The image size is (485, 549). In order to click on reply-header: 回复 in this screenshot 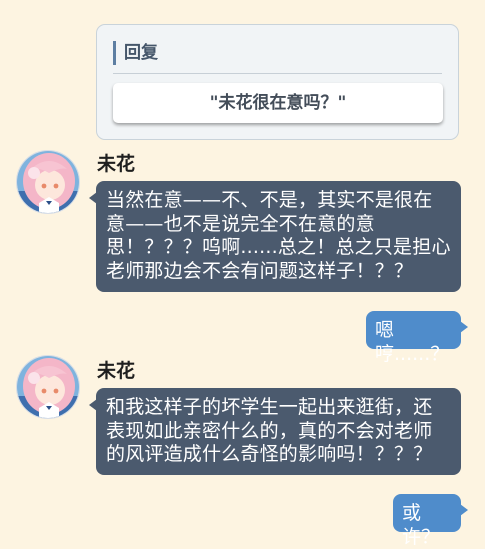, I will do `click(135, 53)`.